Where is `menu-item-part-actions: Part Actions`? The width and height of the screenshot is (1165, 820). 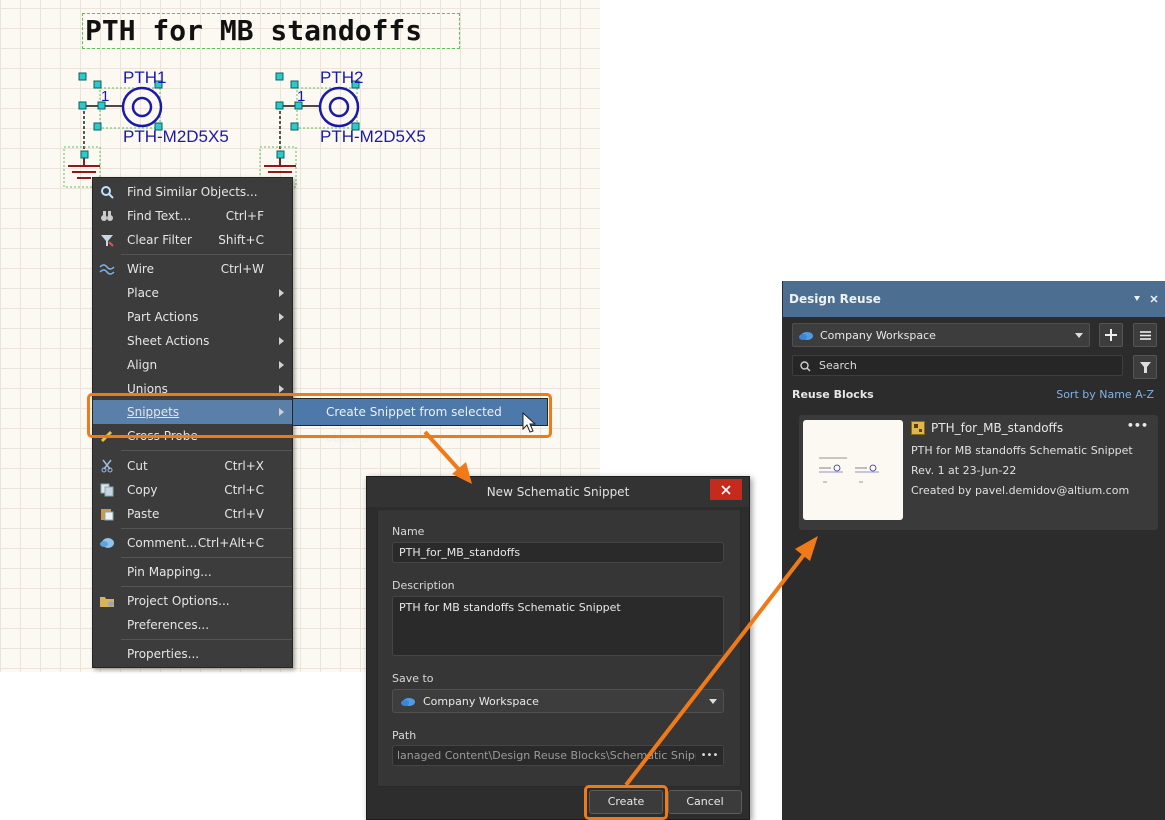
menu-item-part-actions: Part Actions is located at coordinates (192, 317).